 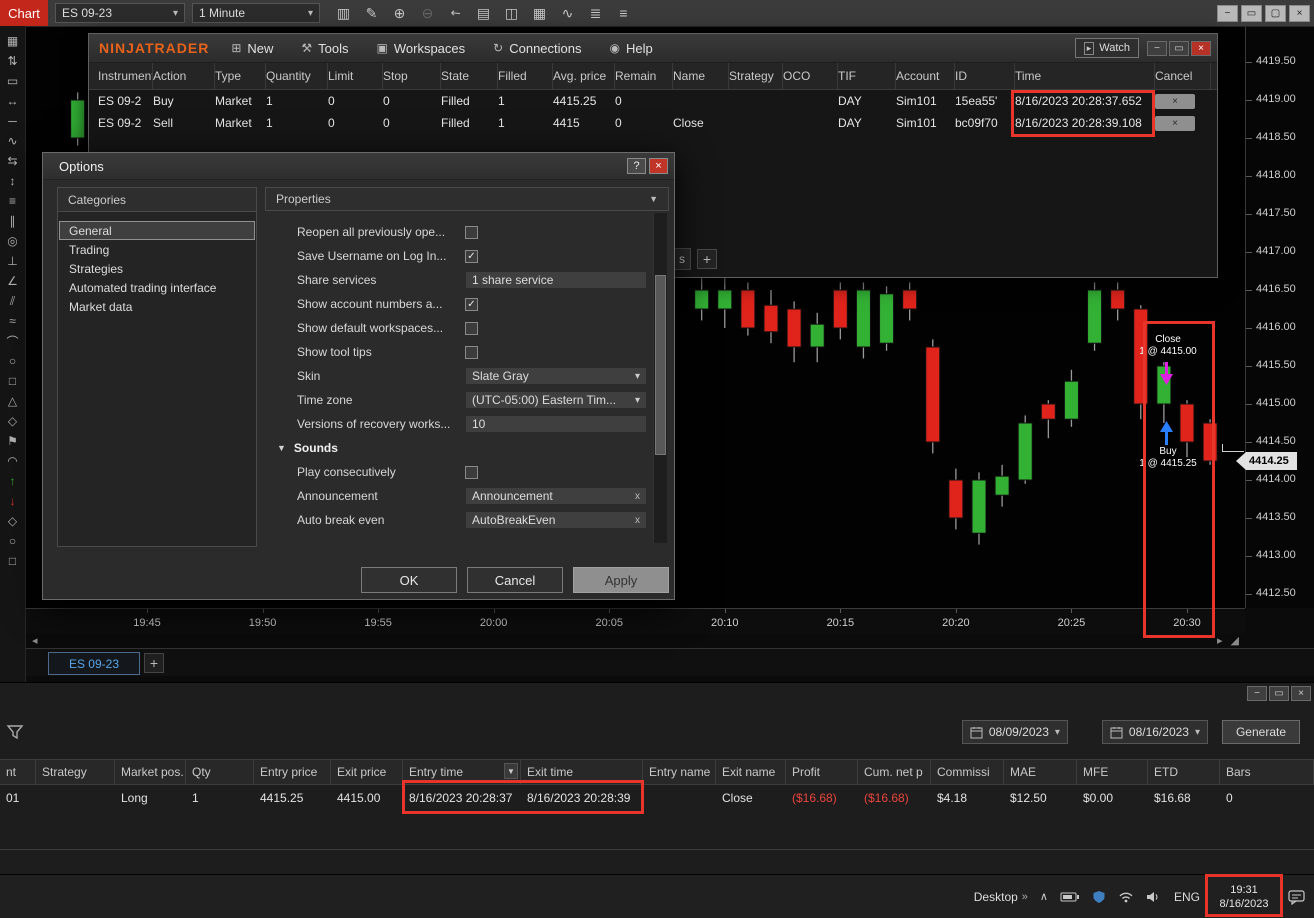 I want to click on arc-tool: ⌒, so click(x=13, y=341).